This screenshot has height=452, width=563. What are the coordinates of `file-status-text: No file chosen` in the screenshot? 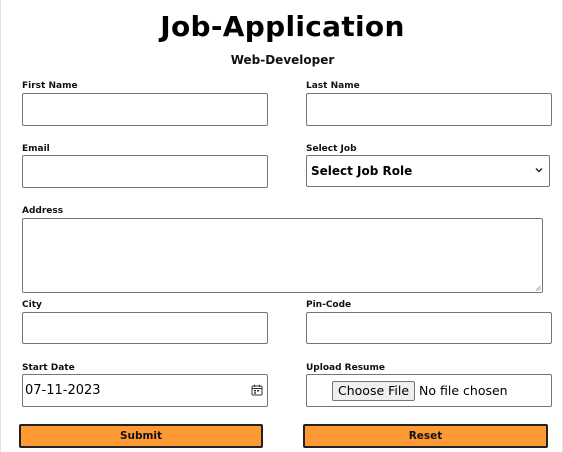 It's located at (463, 390).